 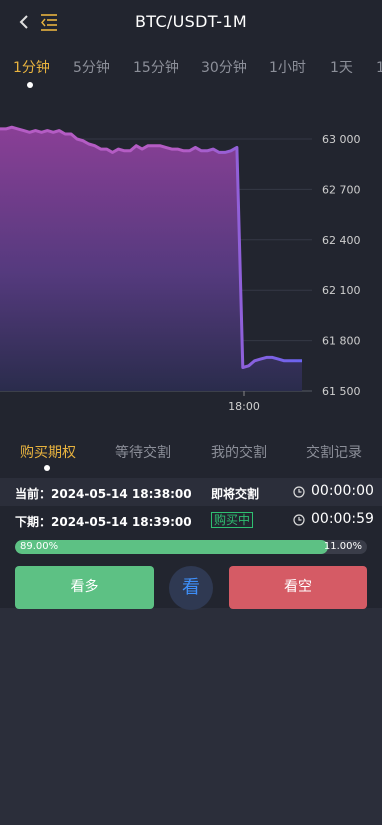 What do you see at coordinates (232, 520) in the screenshot?
I see `buying-status-badge: 购买中` at bounding box center [232, 520].